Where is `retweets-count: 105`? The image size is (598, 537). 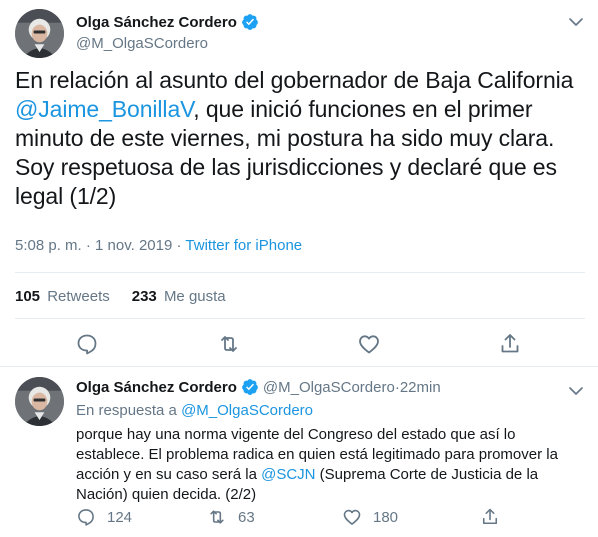 retweets-count: 105 is located at coordinates (28, 296).